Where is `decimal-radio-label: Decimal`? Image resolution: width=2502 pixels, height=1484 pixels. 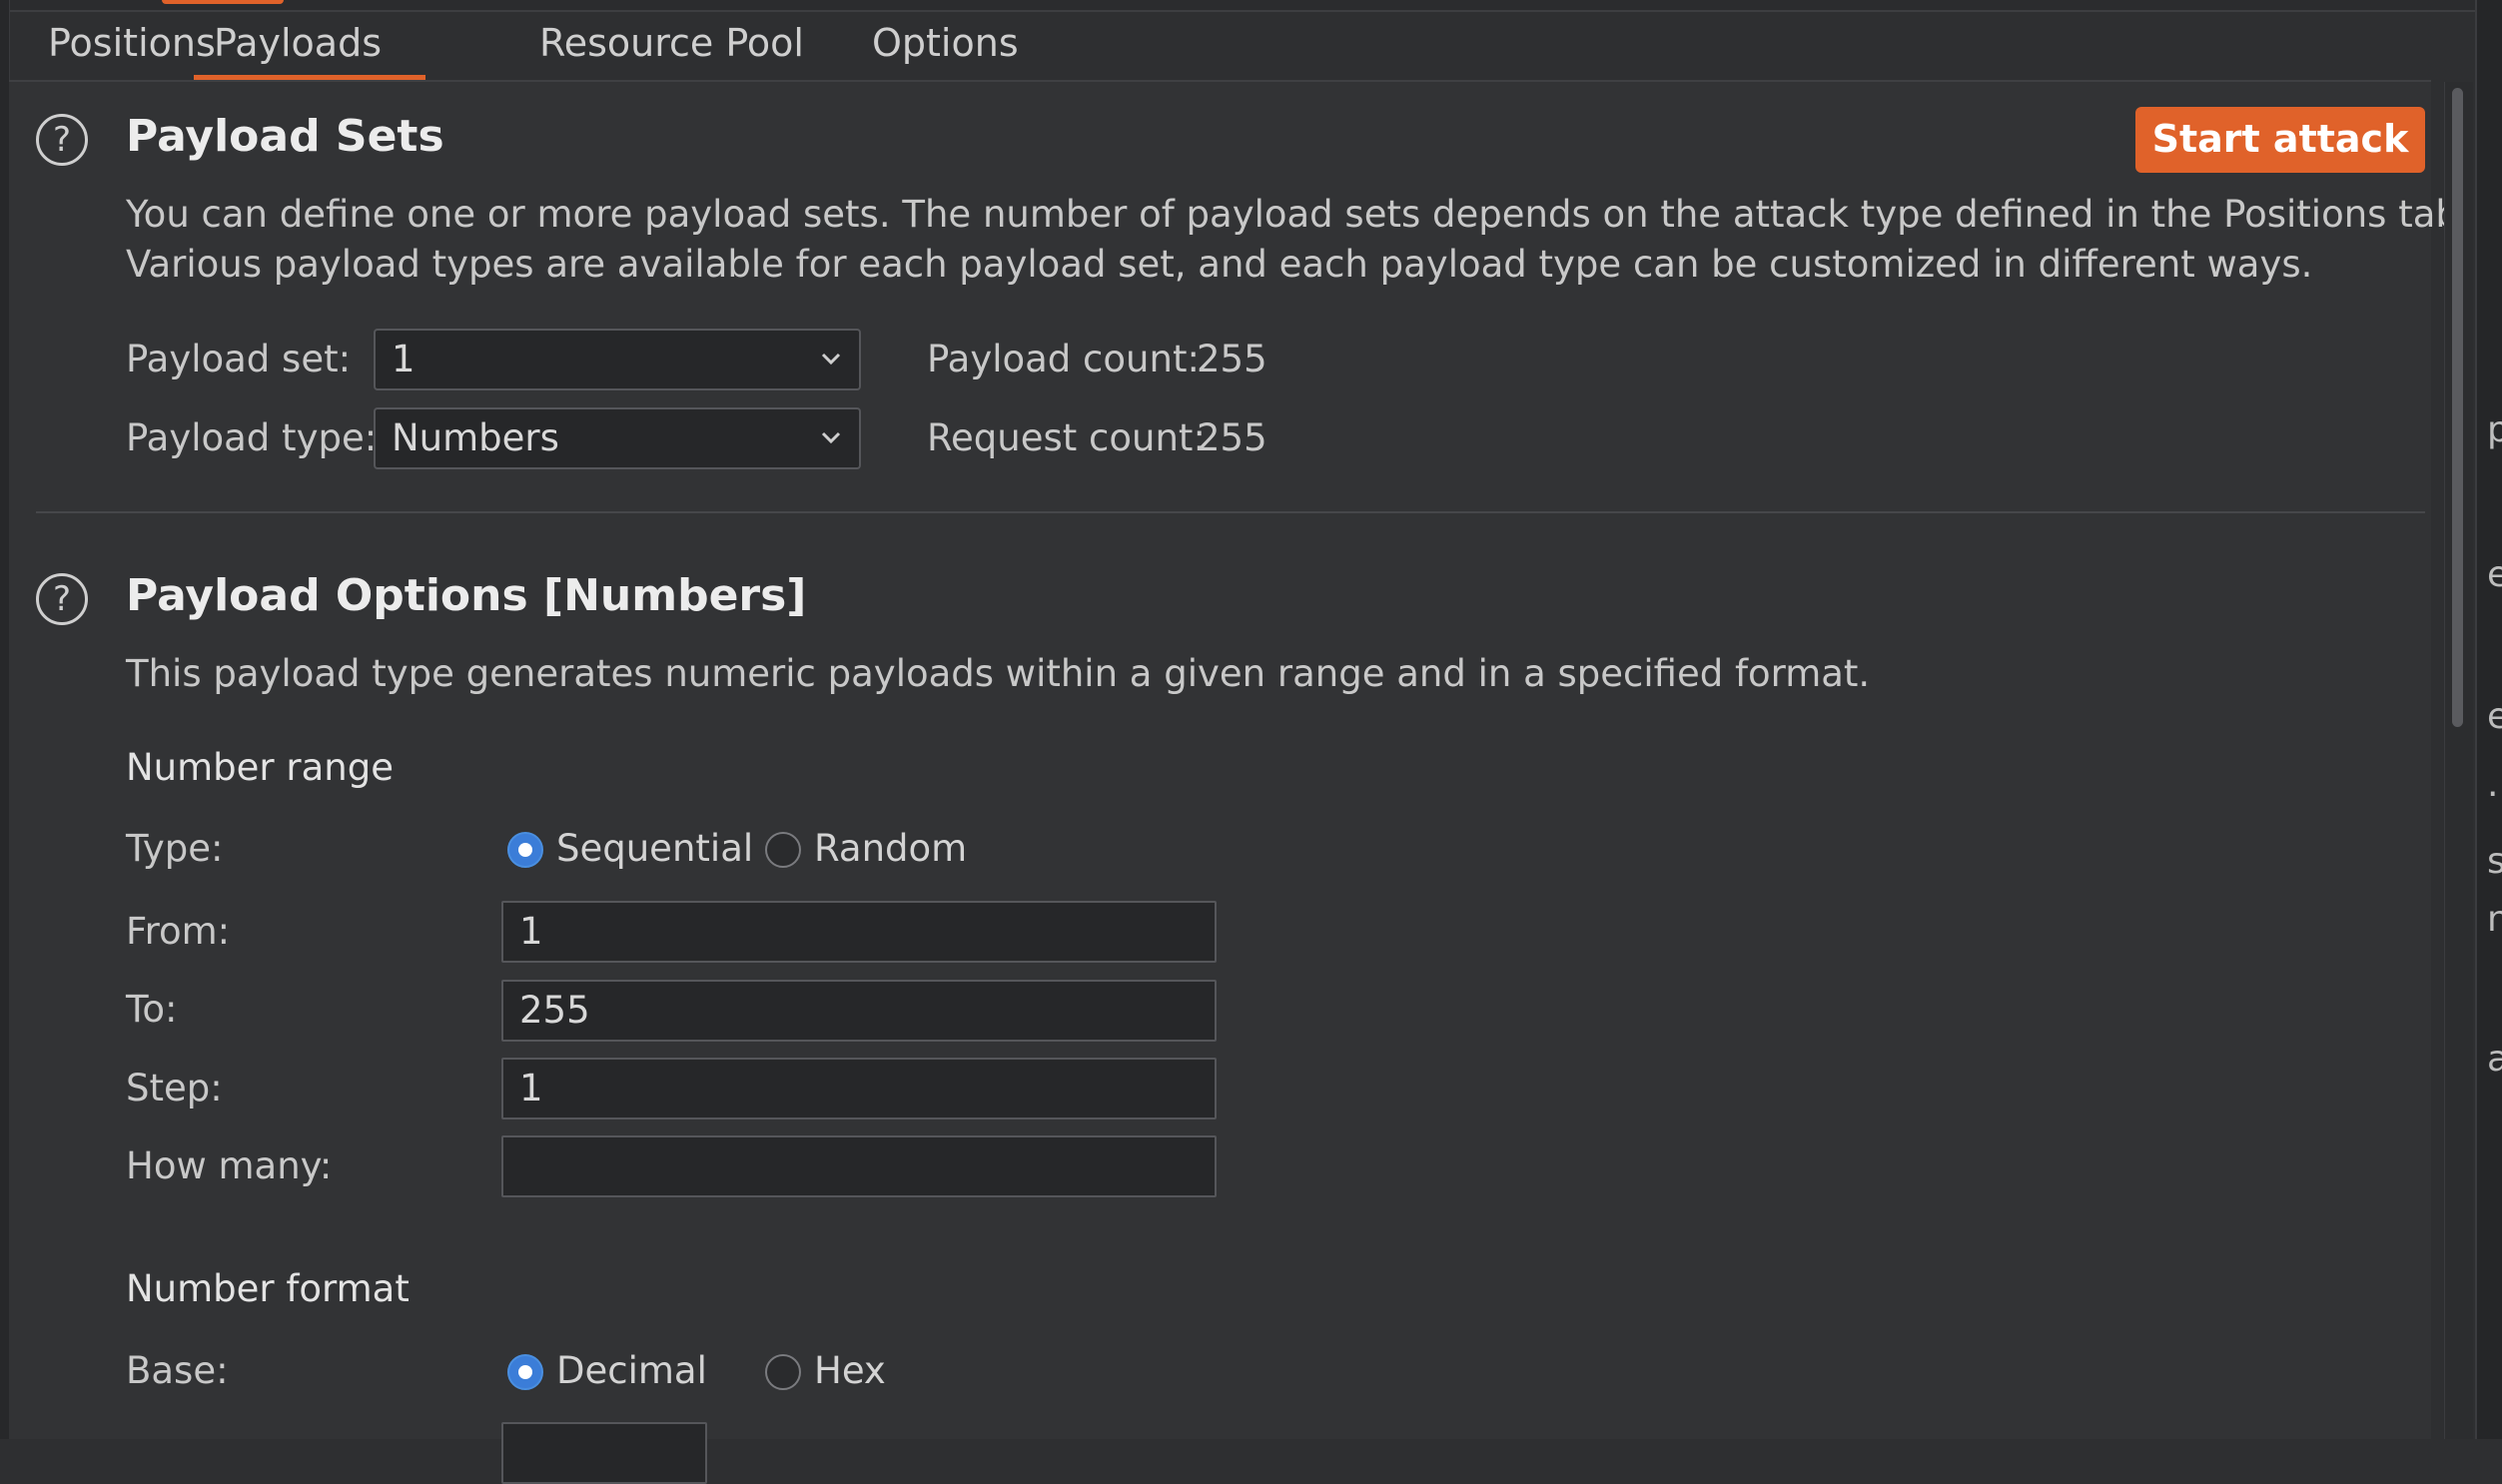
decimal-radio-label: Decimal is located at coordinates (631, 1370).